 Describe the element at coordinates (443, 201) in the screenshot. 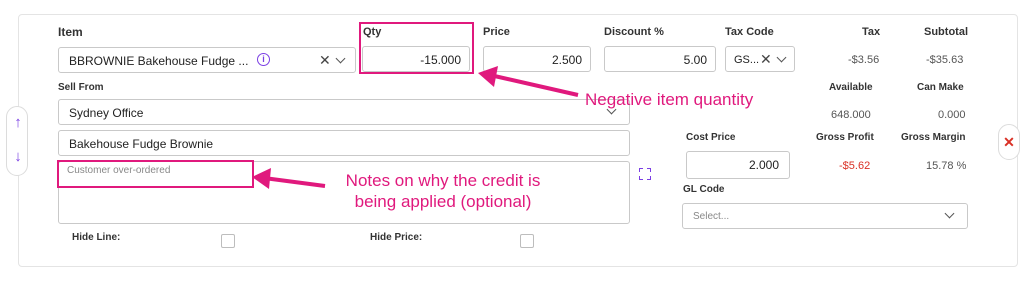

I see `notes-annotation-line2: being applied (optional)` at that location.